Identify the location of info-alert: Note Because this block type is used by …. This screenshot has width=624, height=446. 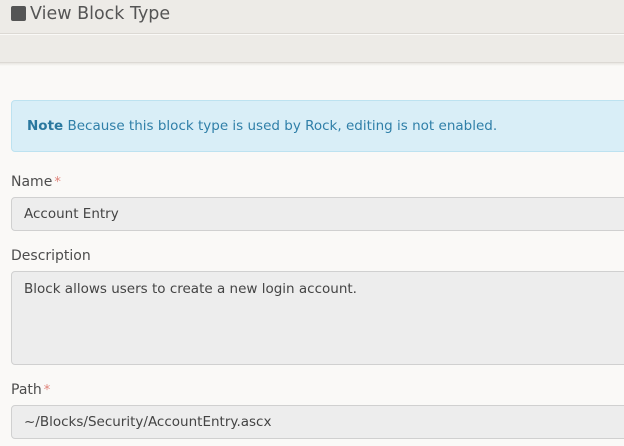
(317, 126).